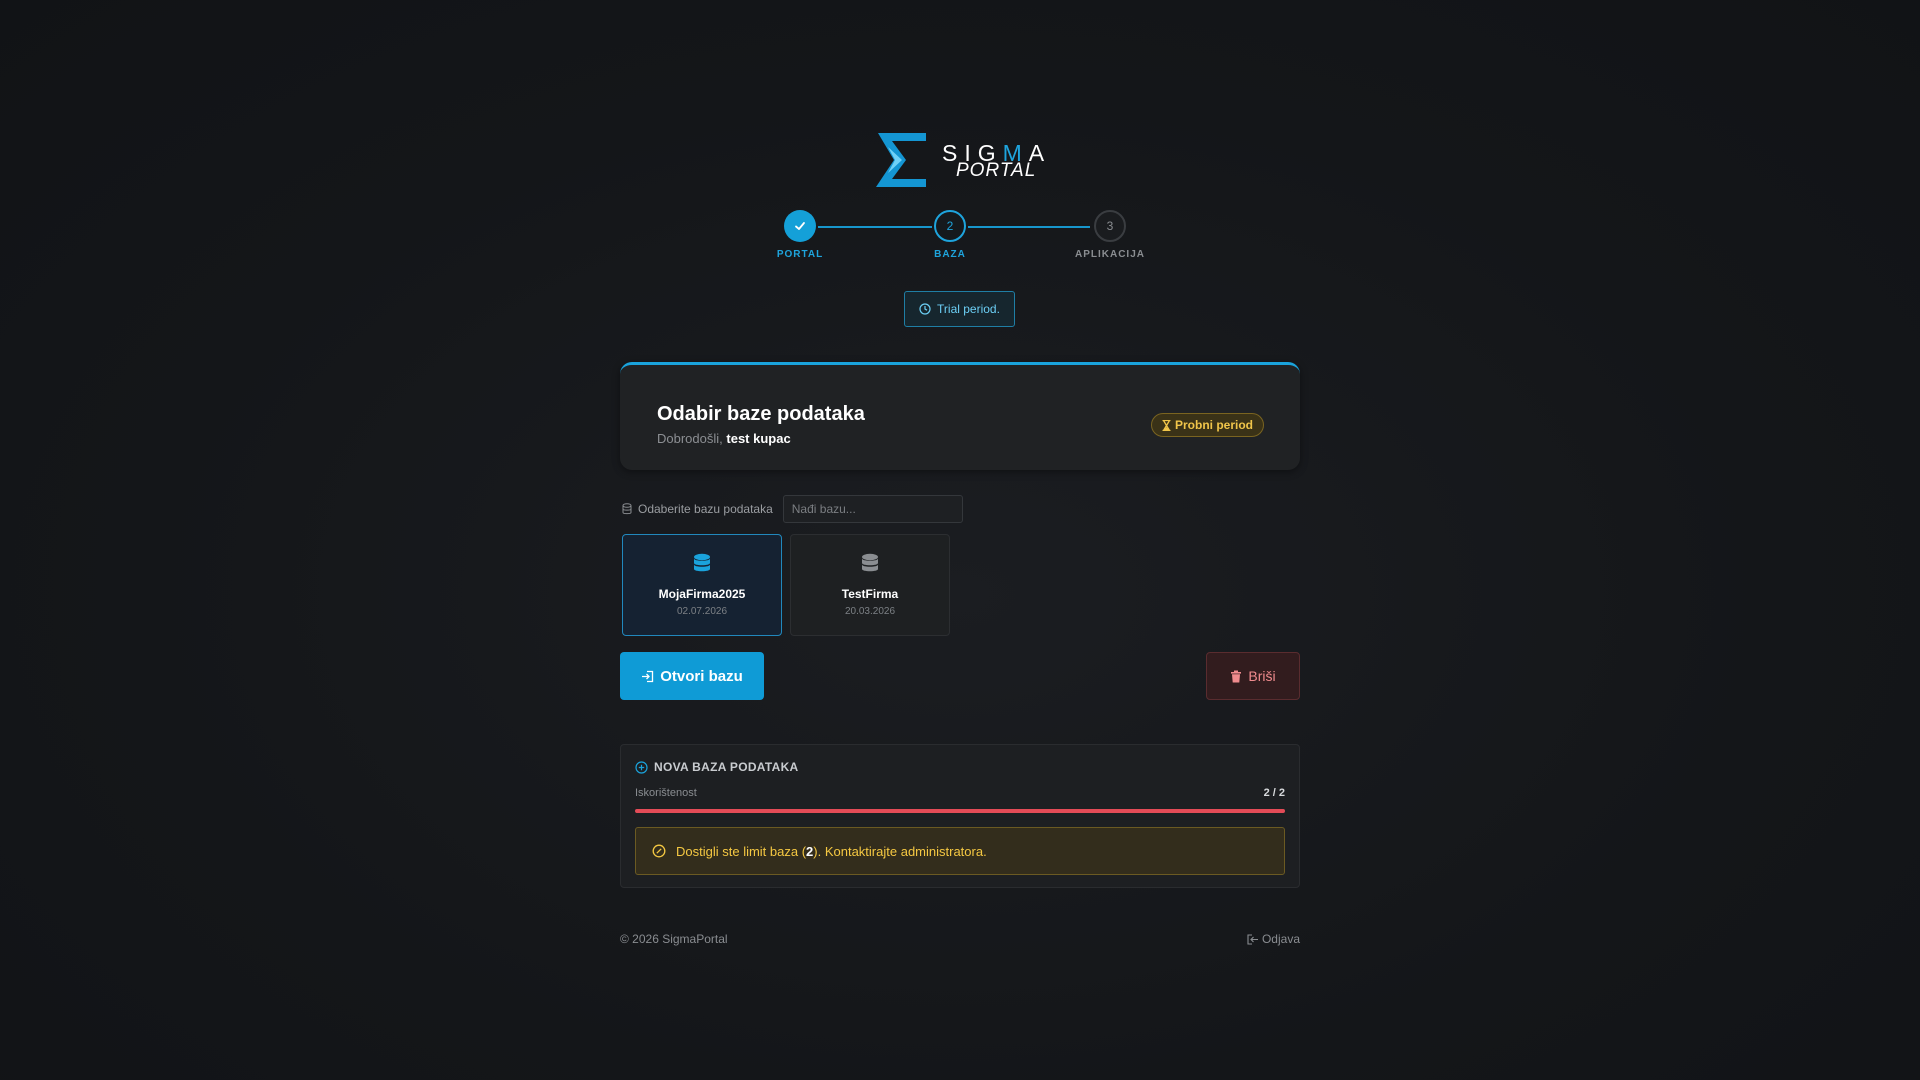 The image size is (1920, 1080). Describe the element at coordinates (692, 676) in the screenshot. I see `open-database-button: Otvori bazu` at that location.